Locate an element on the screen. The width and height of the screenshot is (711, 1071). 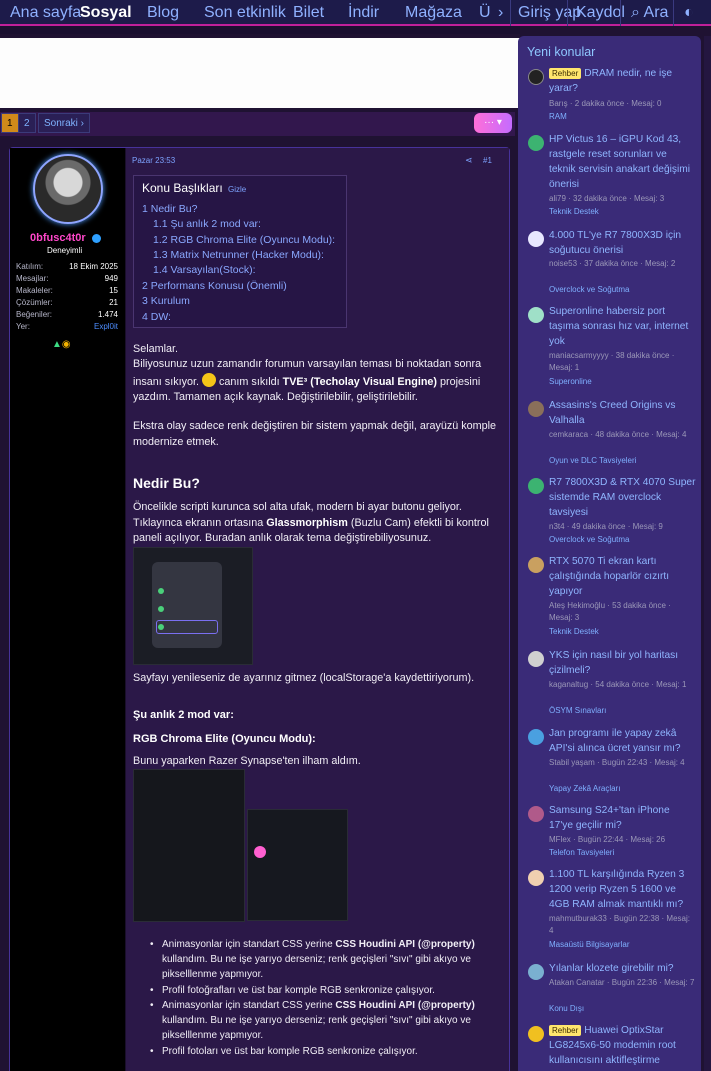
toc-item: 2 Performans Konusu (Önemli) is located at coordinates (214, 286).